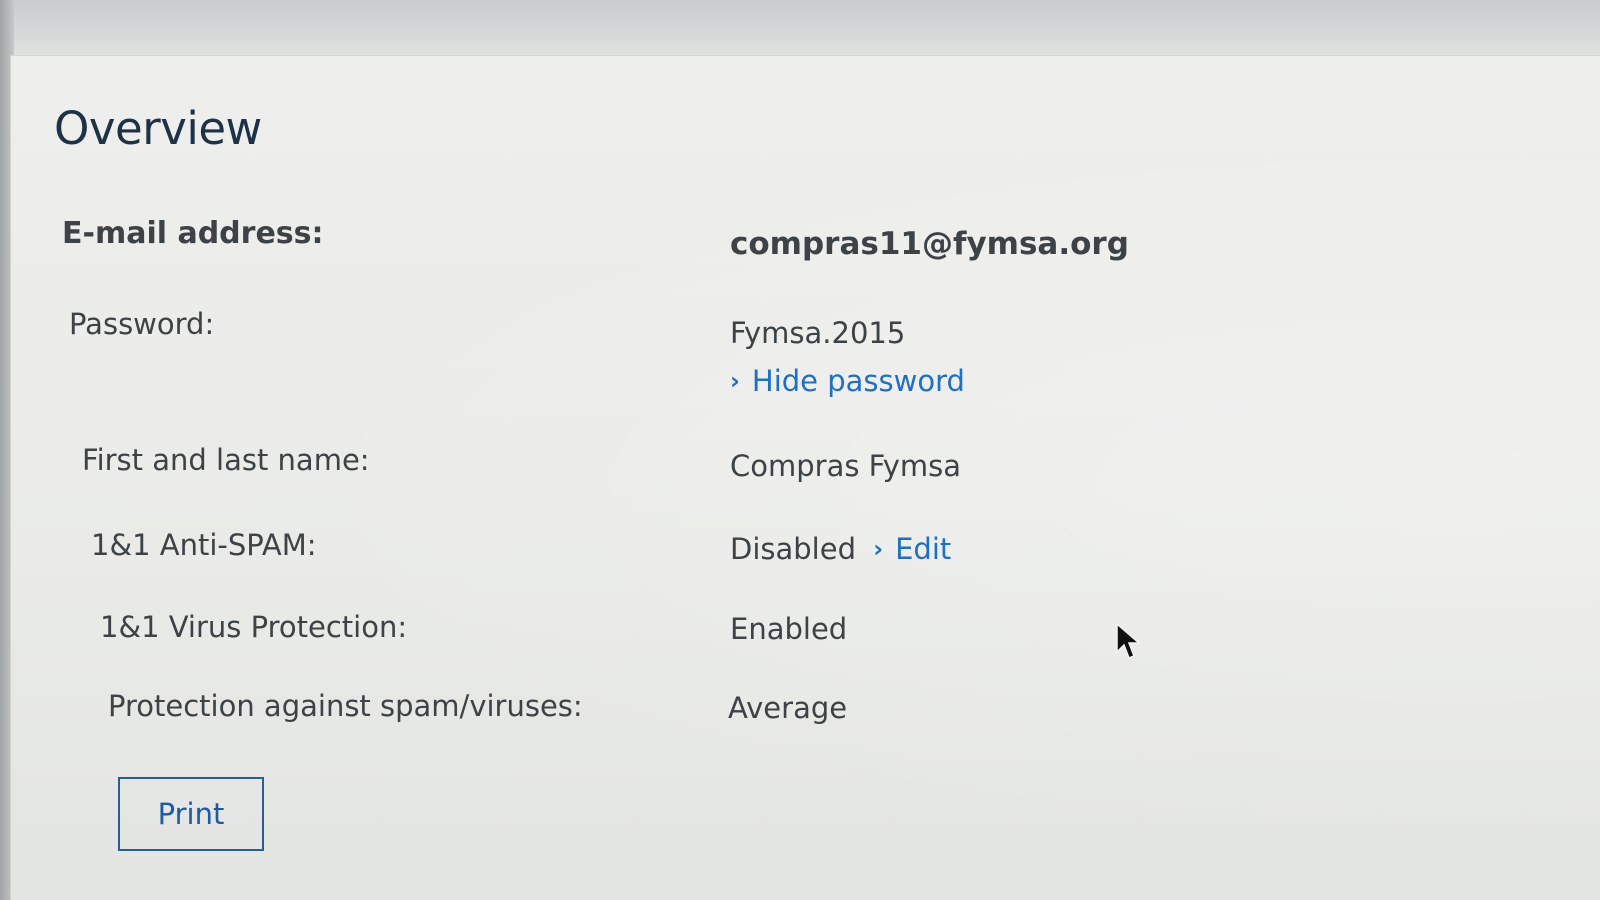 The height and width of the screenshot is (900, 1600). I want to click on antispam-edit-link: › Edit, so click(912, 549).